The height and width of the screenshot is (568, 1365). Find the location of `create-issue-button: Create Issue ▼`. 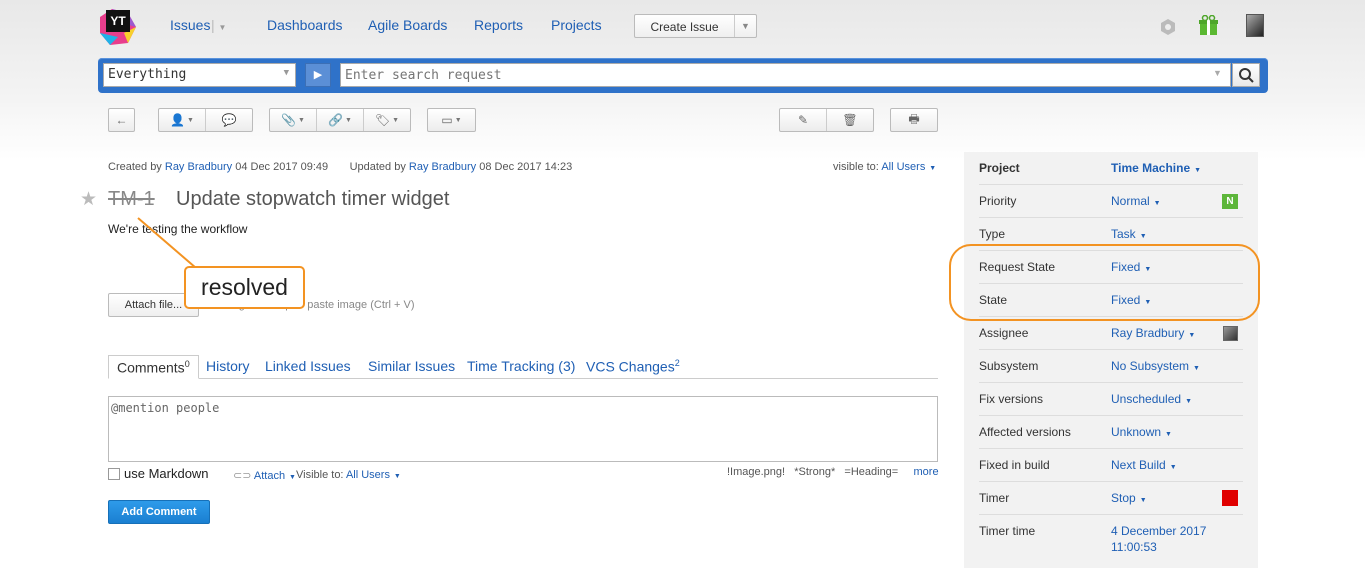

create-issue-button: Create Issue ▼ is located at coordinates (695, 26).